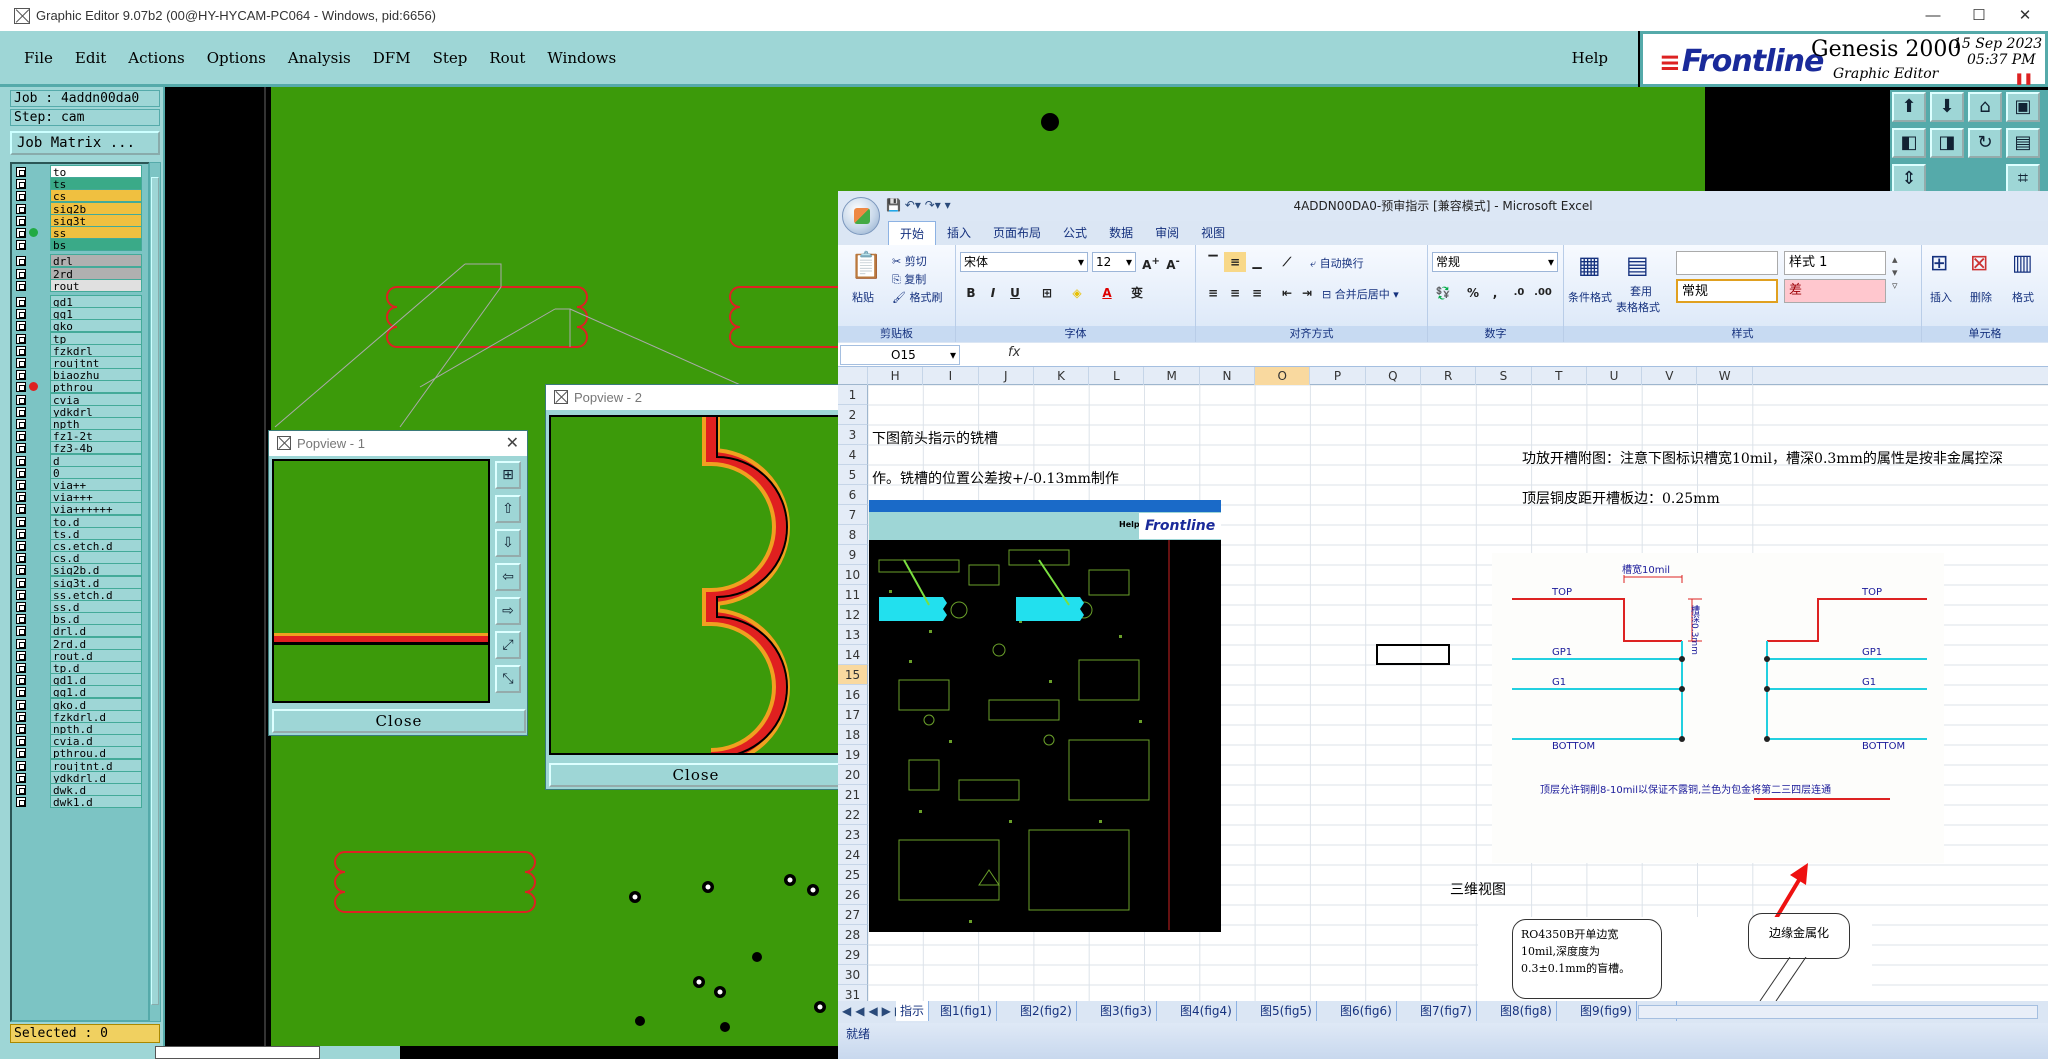 The width and height of the screenshot is (2048, 1059). What do you see at coordinates (1045, 716) in the screenshot?
I see `embedded-screenshot: Help Frontline` at bounding box center [1045, 716].